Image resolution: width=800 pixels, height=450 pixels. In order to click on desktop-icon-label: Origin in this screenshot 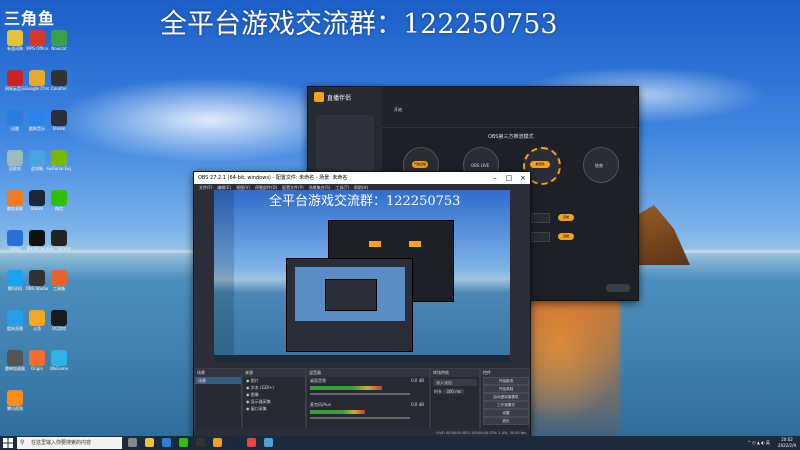, I will do `click(37, 368)`.